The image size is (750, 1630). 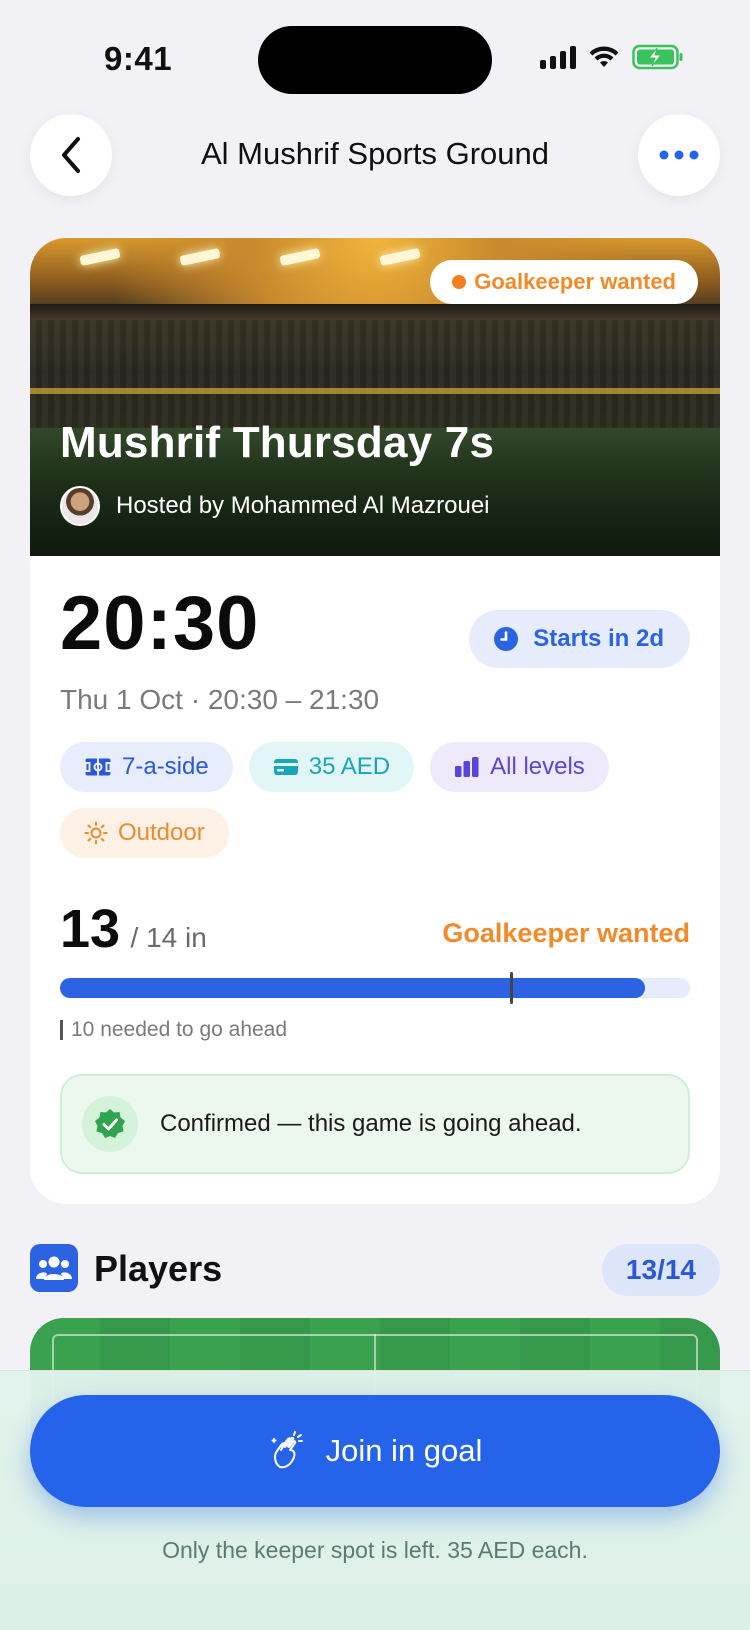 I want to click on dynamic-island, so click(x=375, y=60).